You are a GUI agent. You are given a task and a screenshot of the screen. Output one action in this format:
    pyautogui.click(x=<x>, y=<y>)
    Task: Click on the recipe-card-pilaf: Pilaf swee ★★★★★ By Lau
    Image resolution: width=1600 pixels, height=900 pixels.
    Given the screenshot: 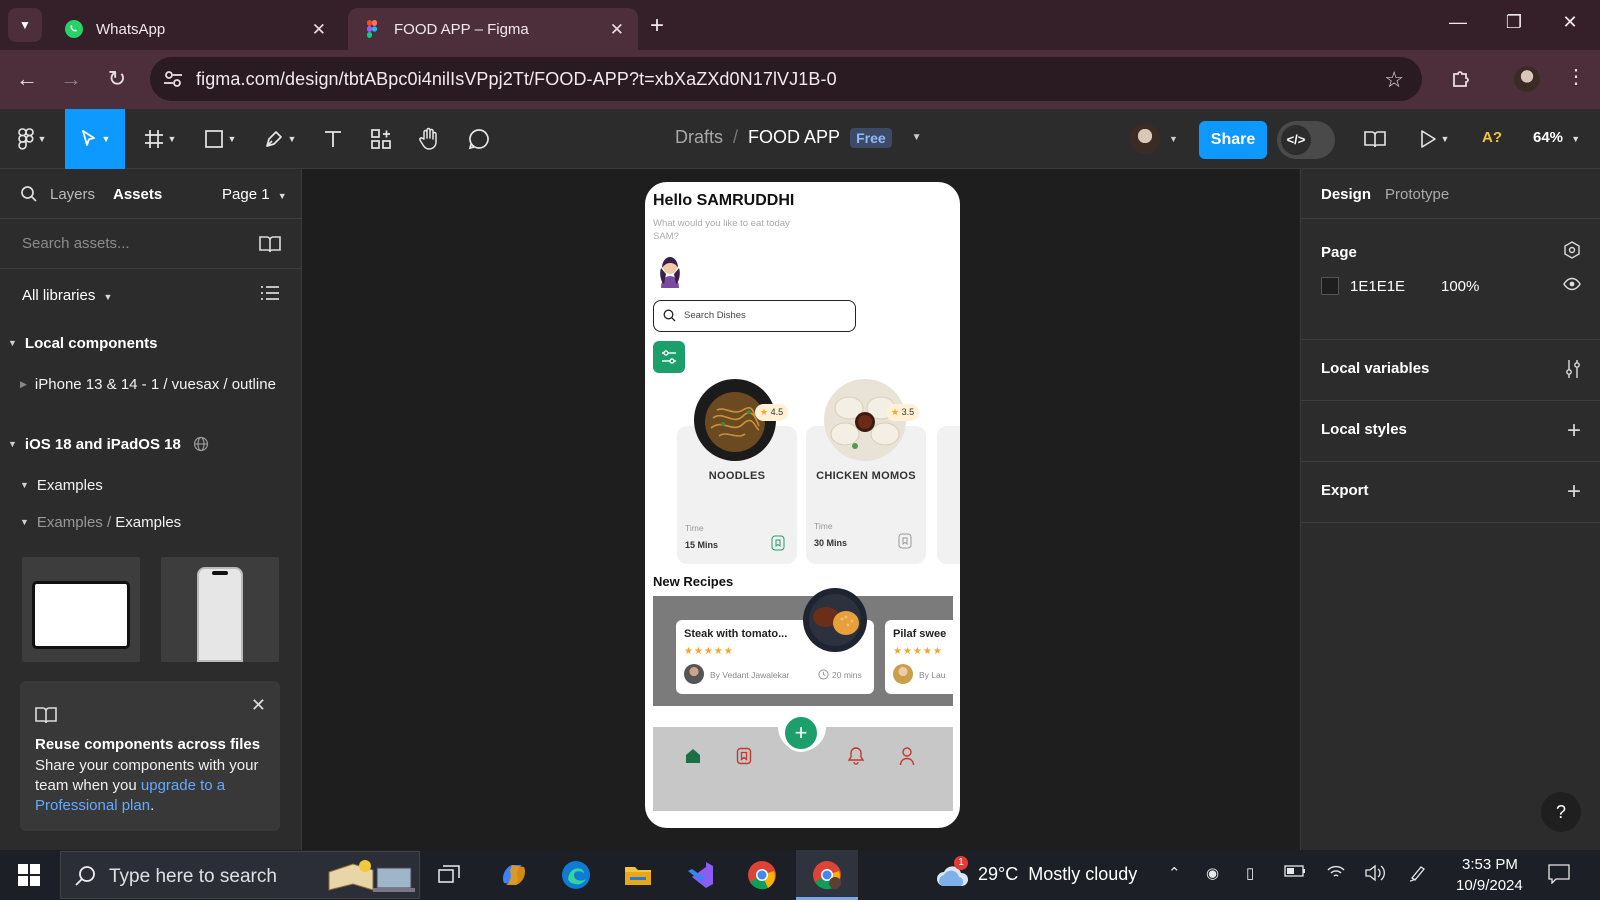 What is the action you would take?
    pyautogui.click(x=922, y=657)
    